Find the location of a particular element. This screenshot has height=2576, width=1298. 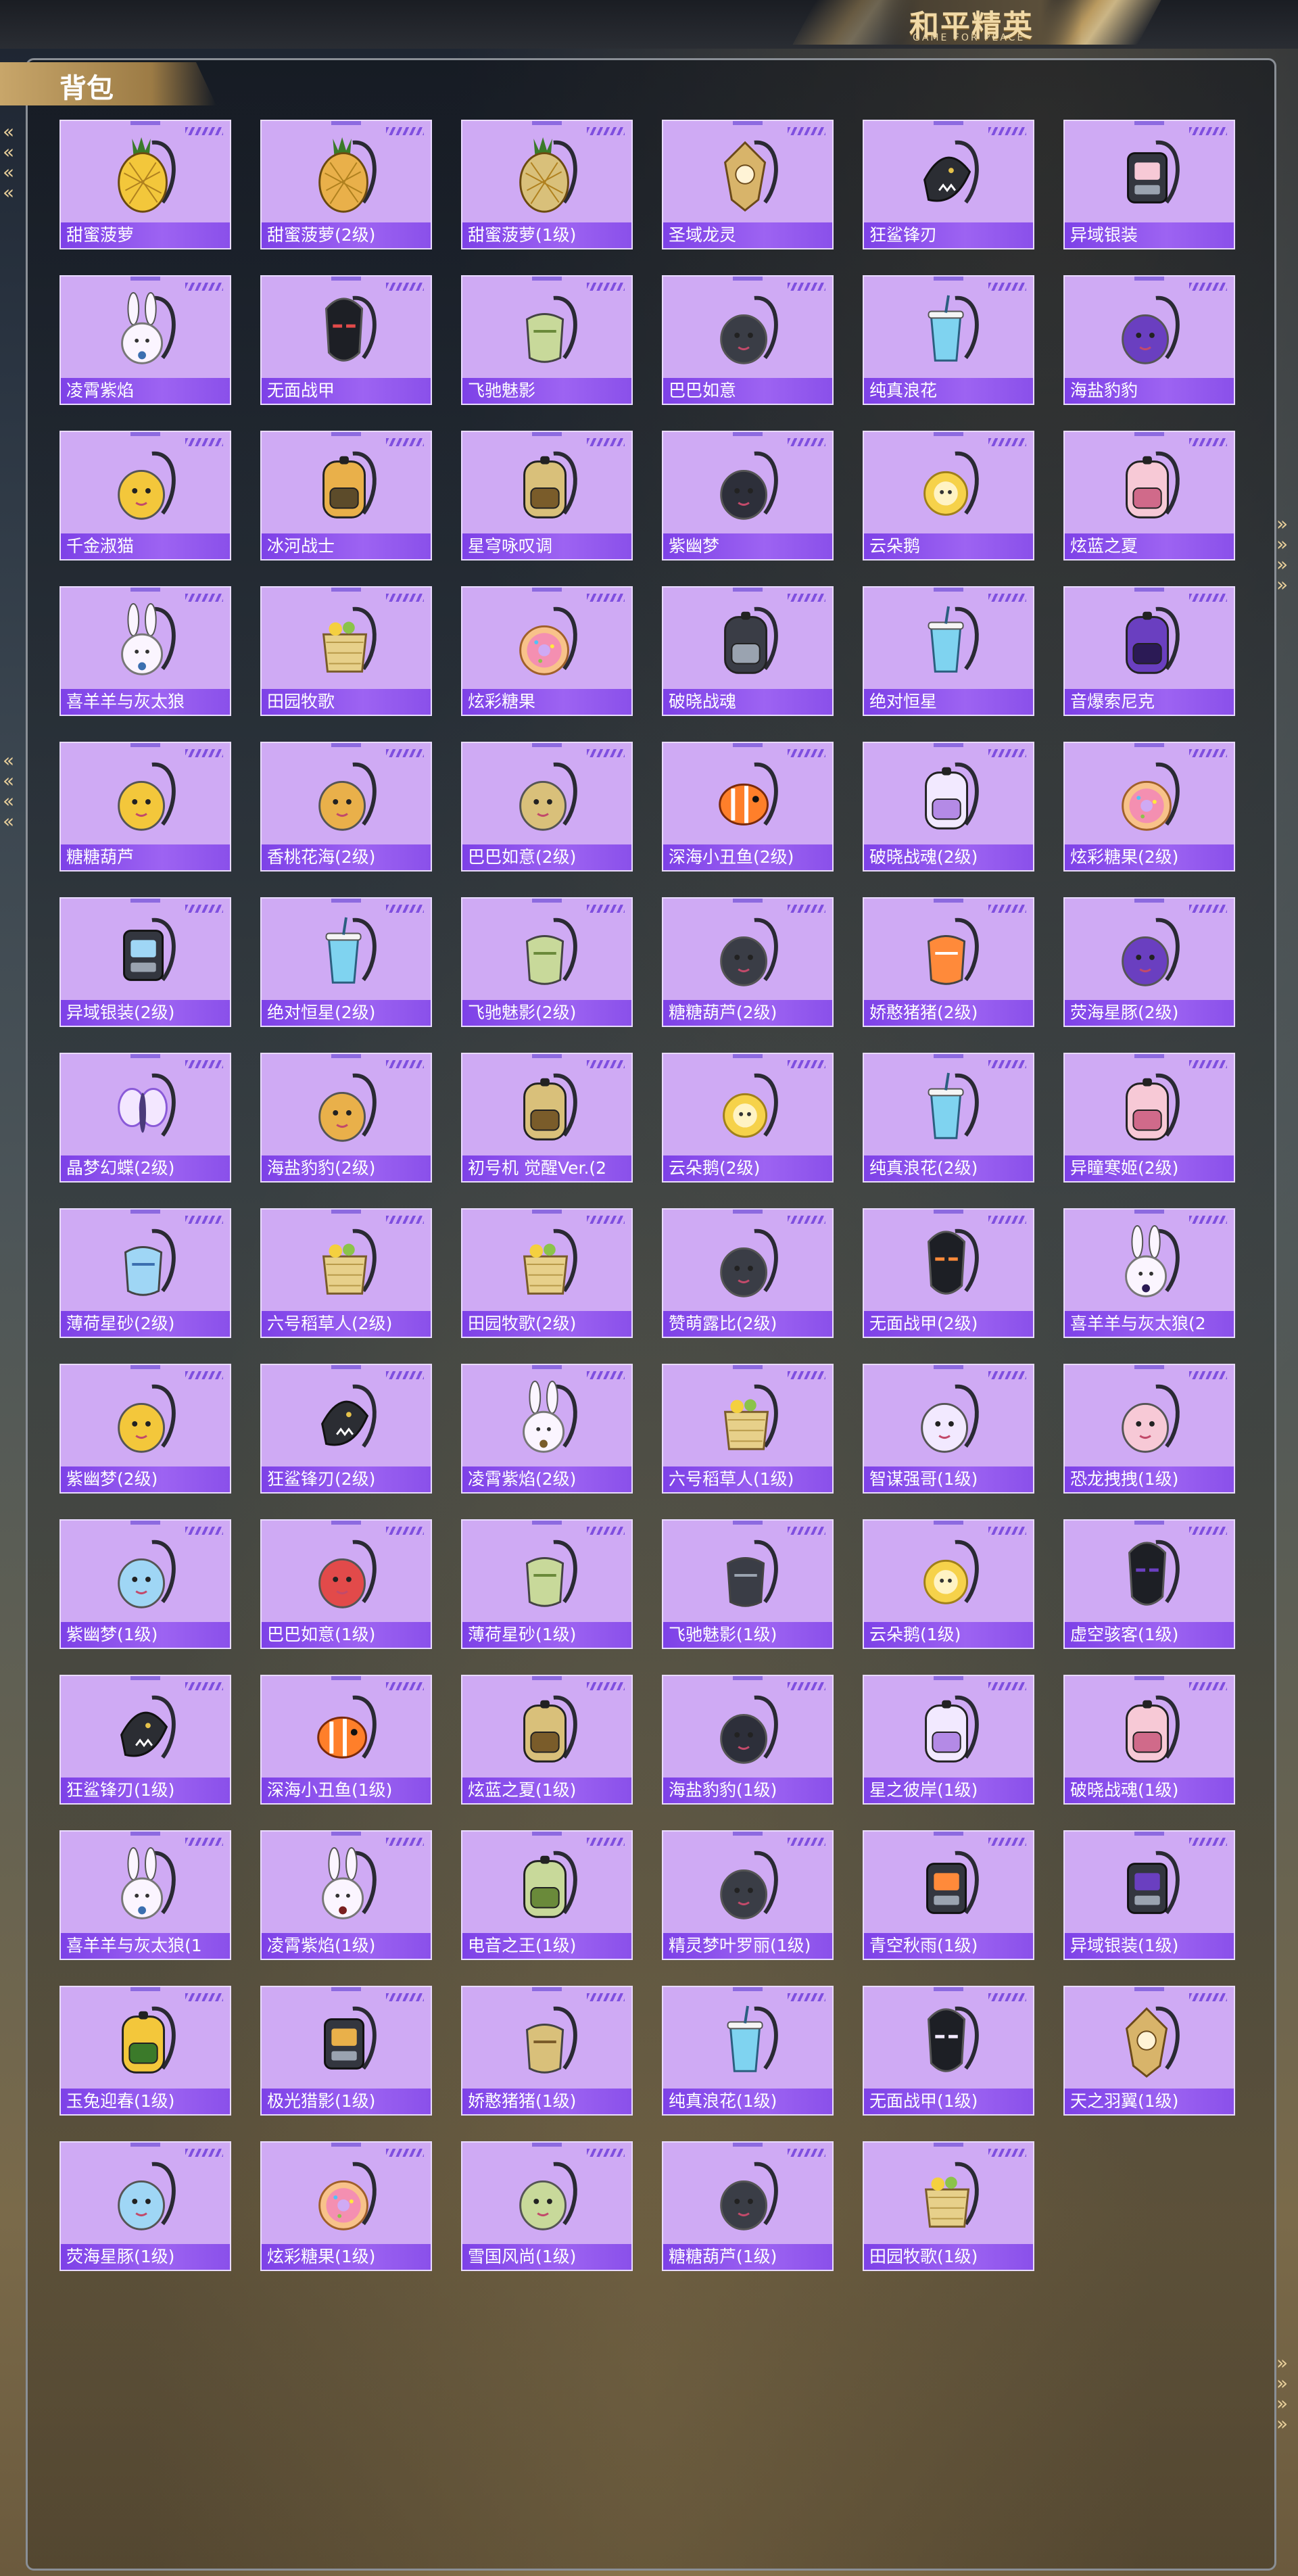

item-card: 异域银装(2级) is located at coordinates (145, 962).